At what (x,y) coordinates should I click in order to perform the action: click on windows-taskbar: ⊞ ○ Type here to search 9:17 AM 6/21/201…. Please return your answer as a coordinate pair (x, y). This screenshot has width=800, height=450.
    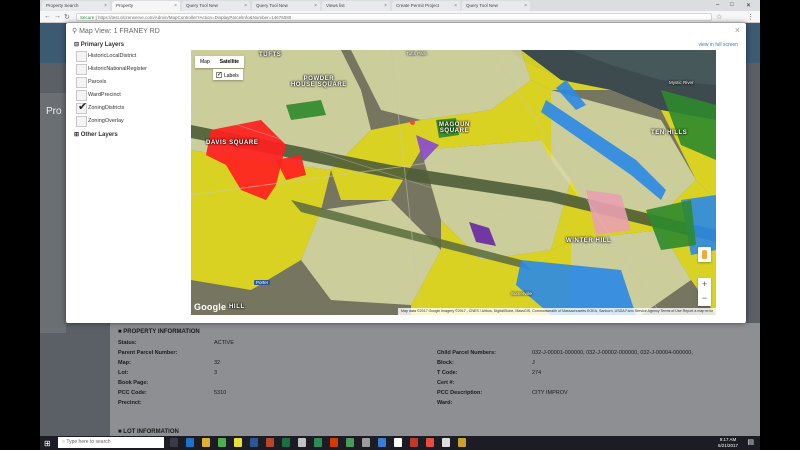
    Looking at the image, I should click on (400, 443).